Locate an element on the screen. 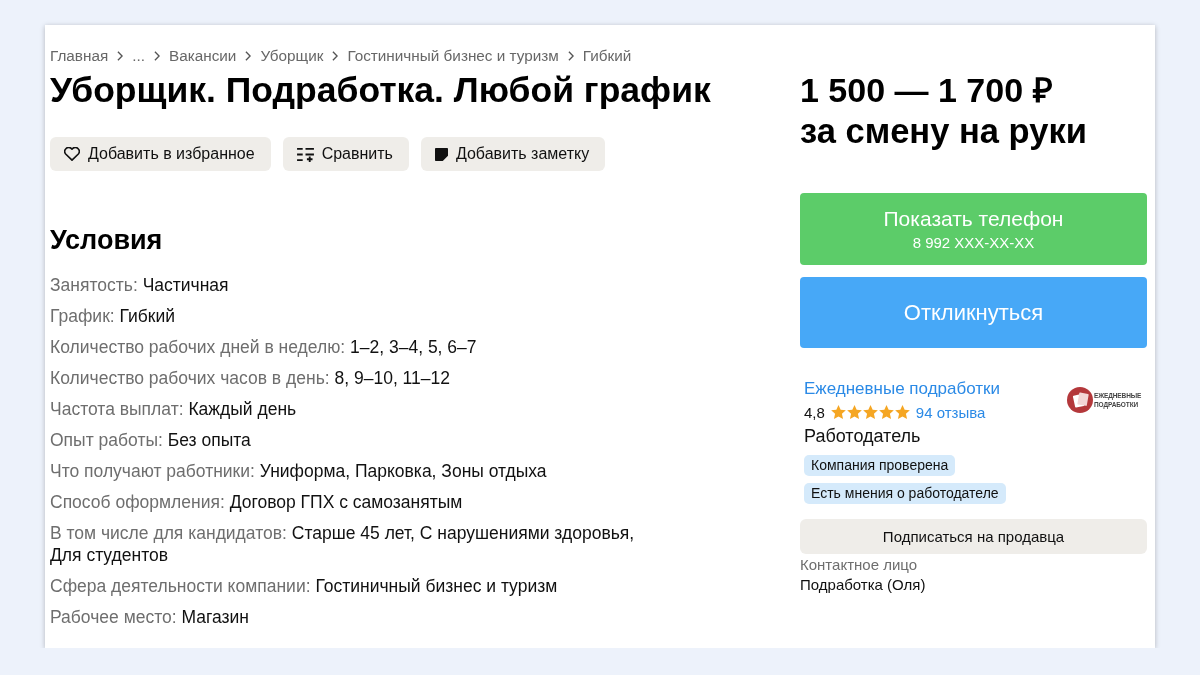  breadcrumb-link: Гибкий is located at coordinates (607, 56).